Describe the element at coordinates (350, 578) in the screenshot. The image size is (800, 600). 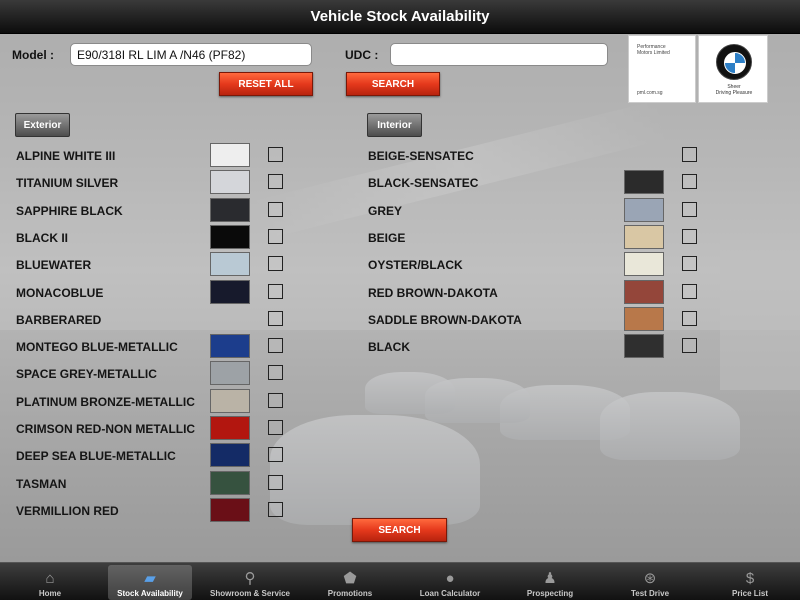
I see `tag-icon: ⬟` at that location.